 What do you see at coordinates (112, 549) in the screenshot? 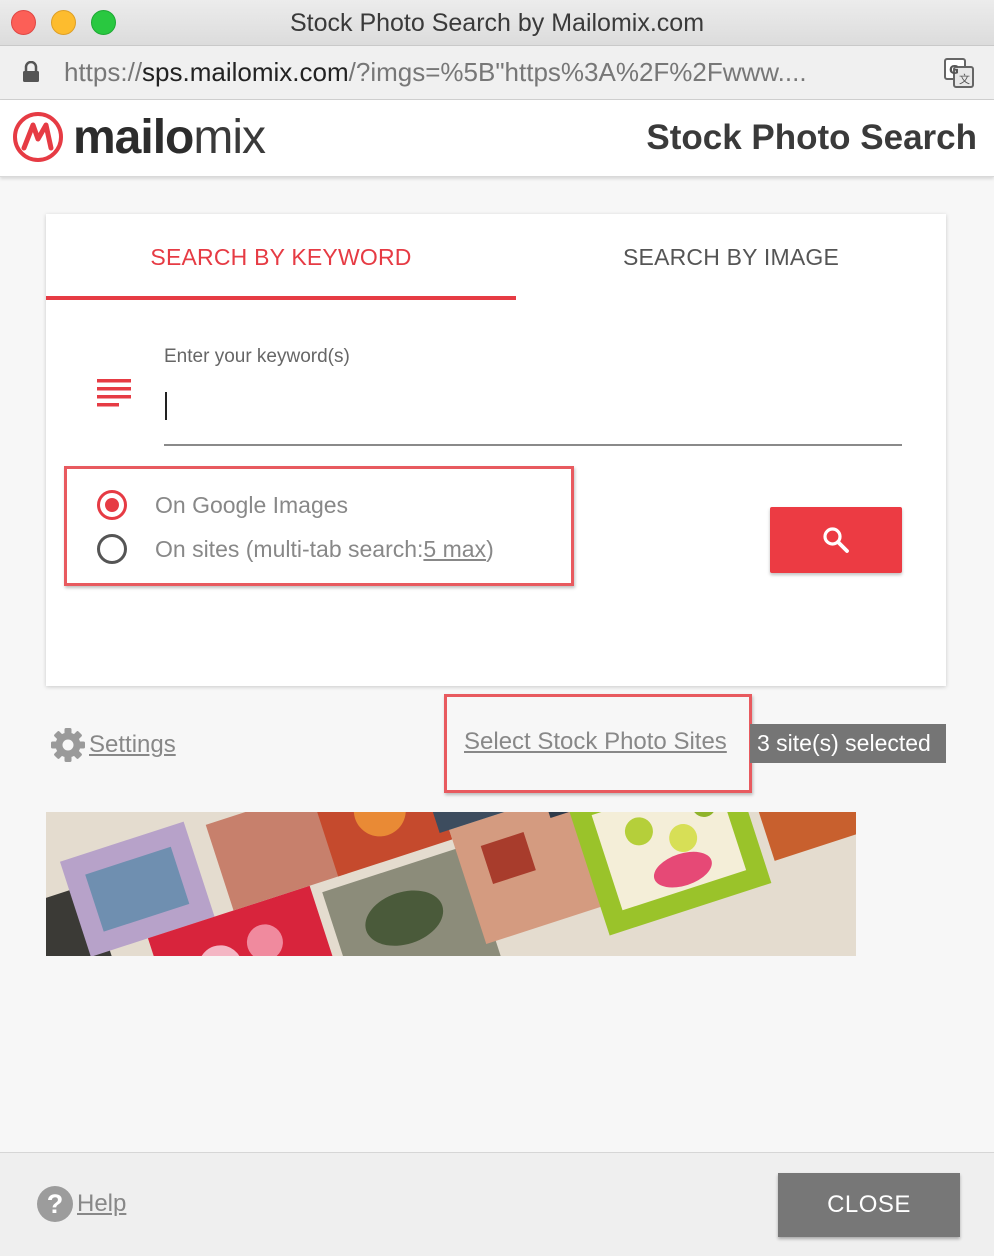
I see `radio-on-sites` at bounding box center [112, 549].